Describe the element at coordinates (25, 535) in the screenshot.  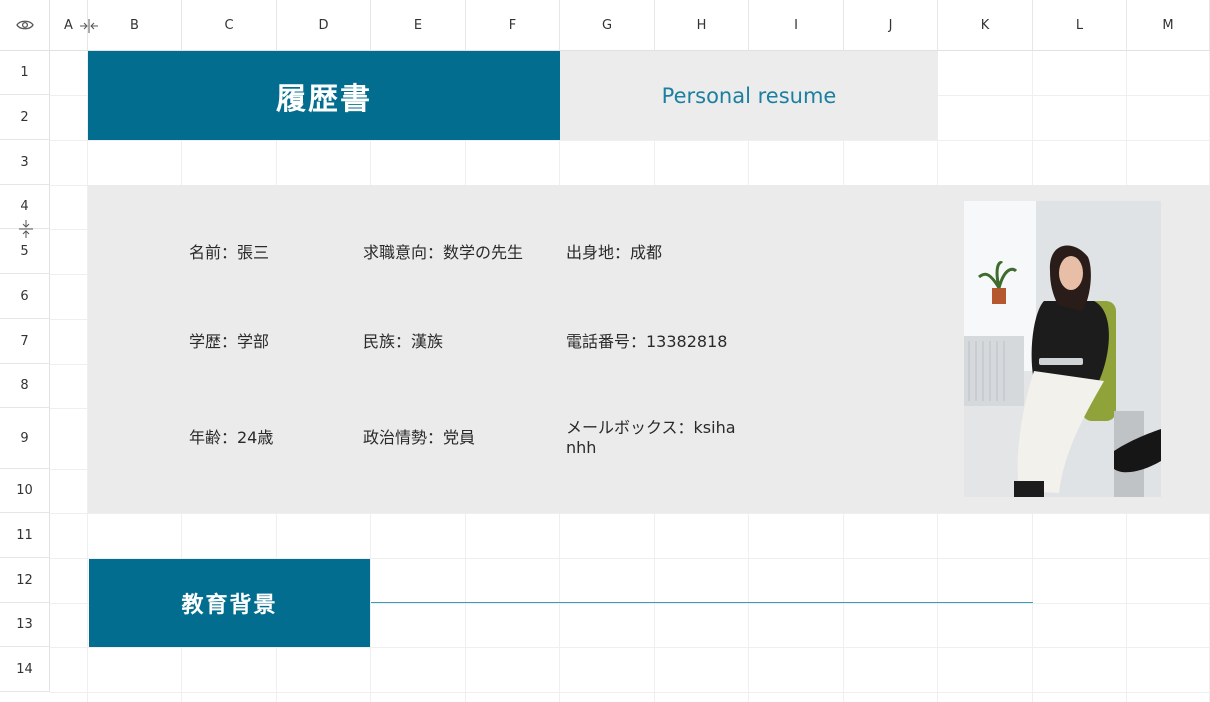
I see `row-header-11: 11` at that location.